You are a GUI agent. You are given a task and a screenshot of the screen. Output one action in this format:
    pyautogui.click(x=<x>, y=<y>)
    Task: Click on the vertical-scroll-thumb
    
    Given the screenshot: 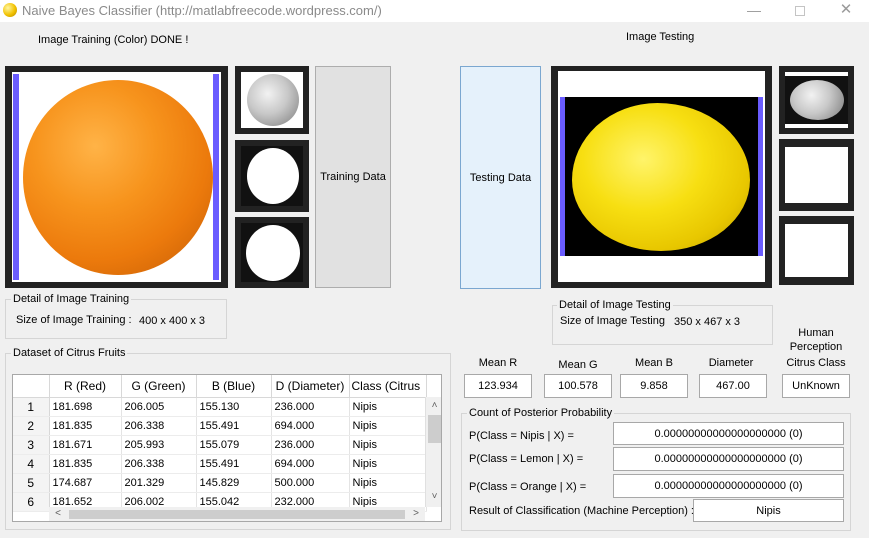 What is the action you would take?
    pyautogui.click(x=434, y=429)
    